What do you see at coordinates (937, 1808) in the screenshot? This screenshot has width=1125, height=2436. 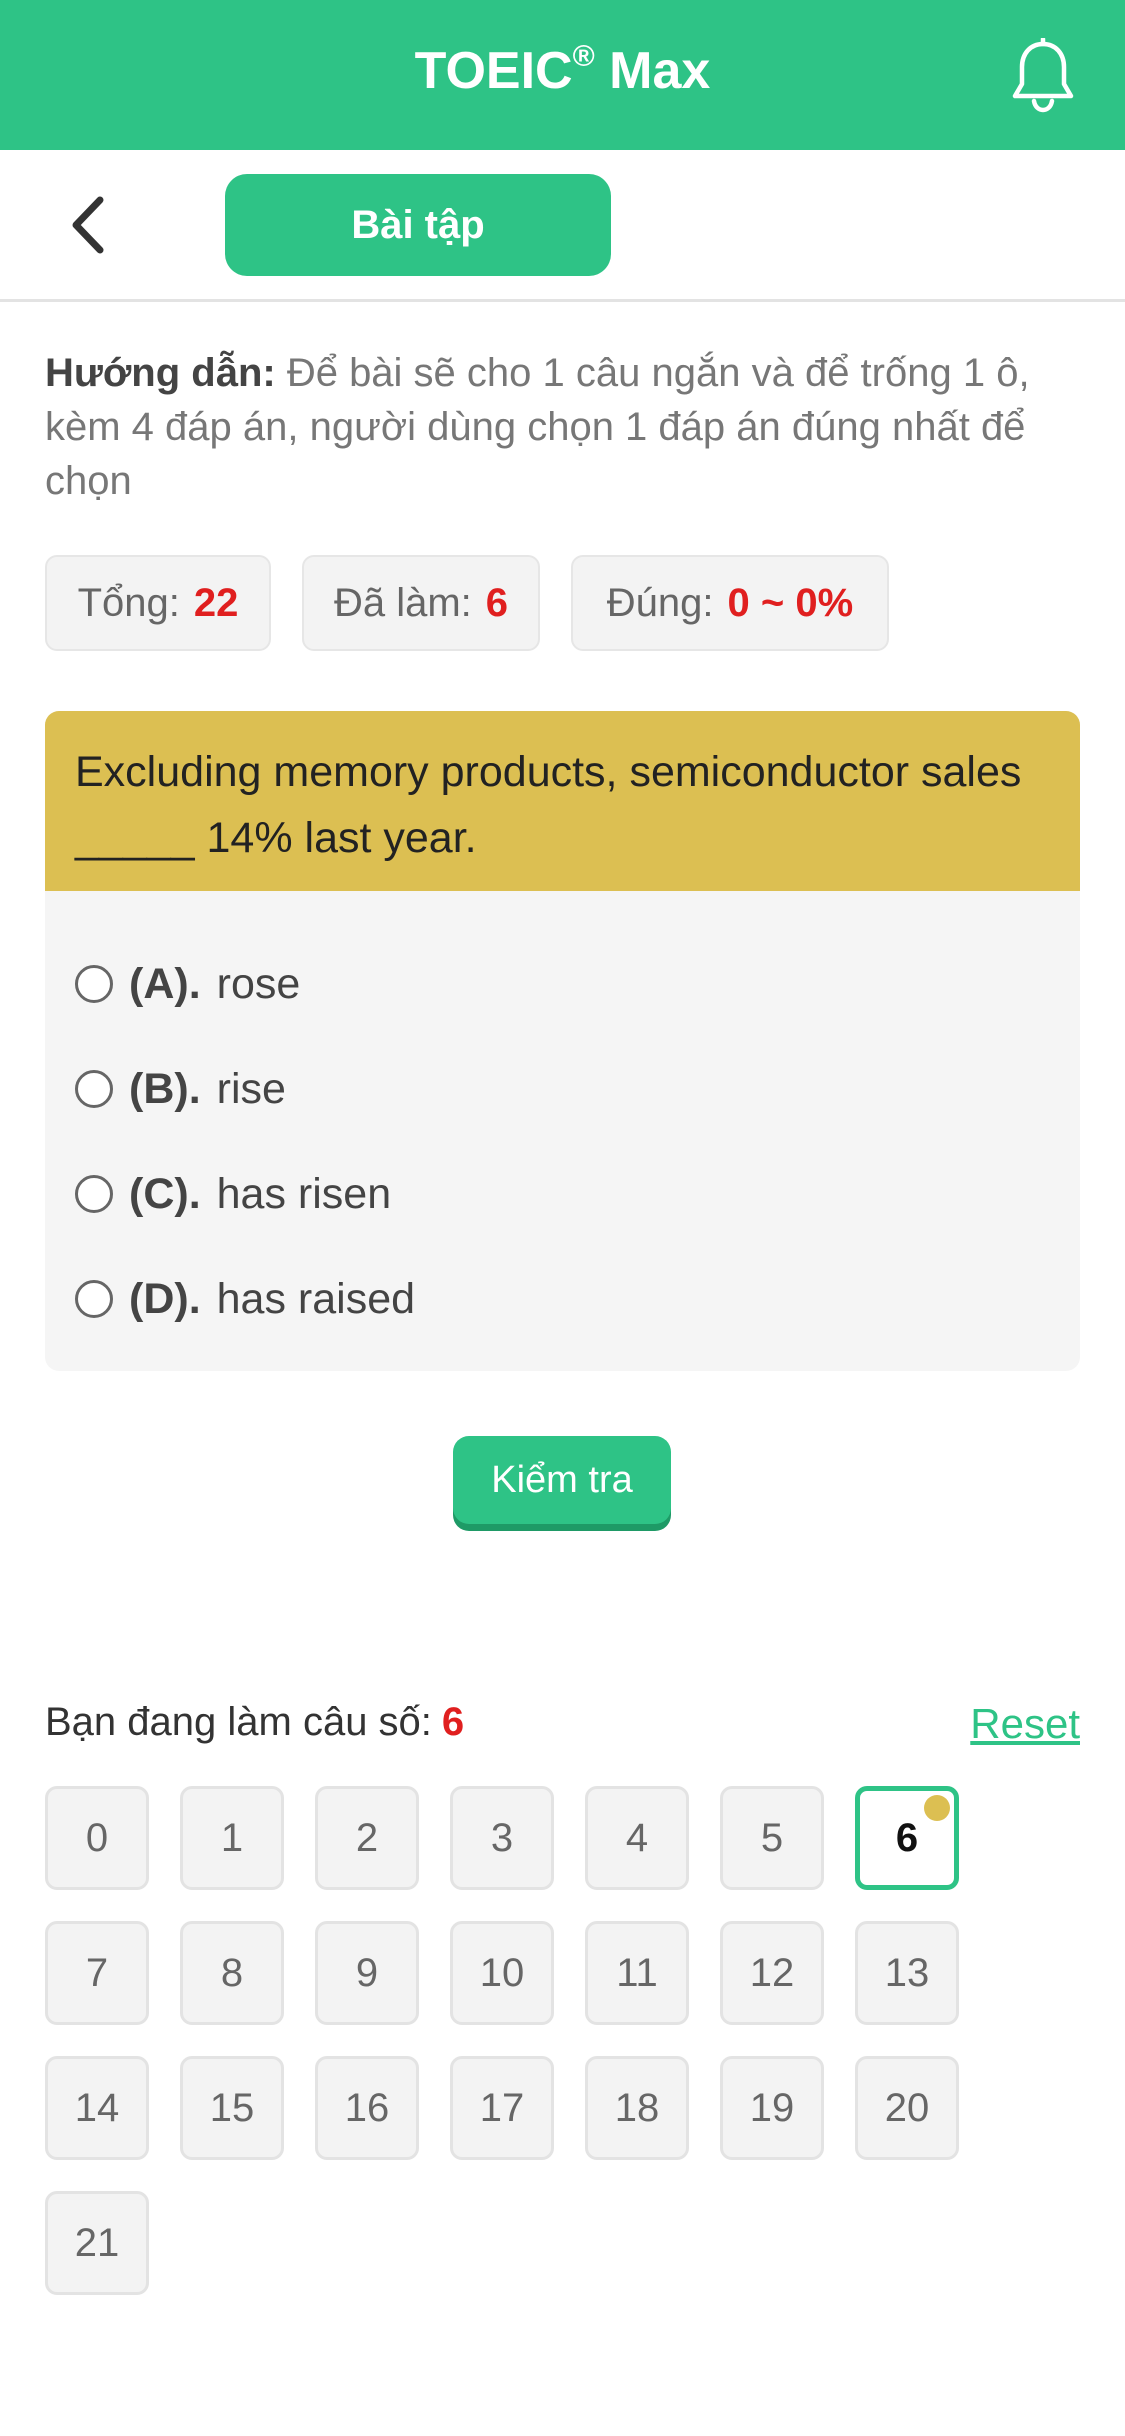 I see `current-indicator-dot` at bounding box center [937, 1808].